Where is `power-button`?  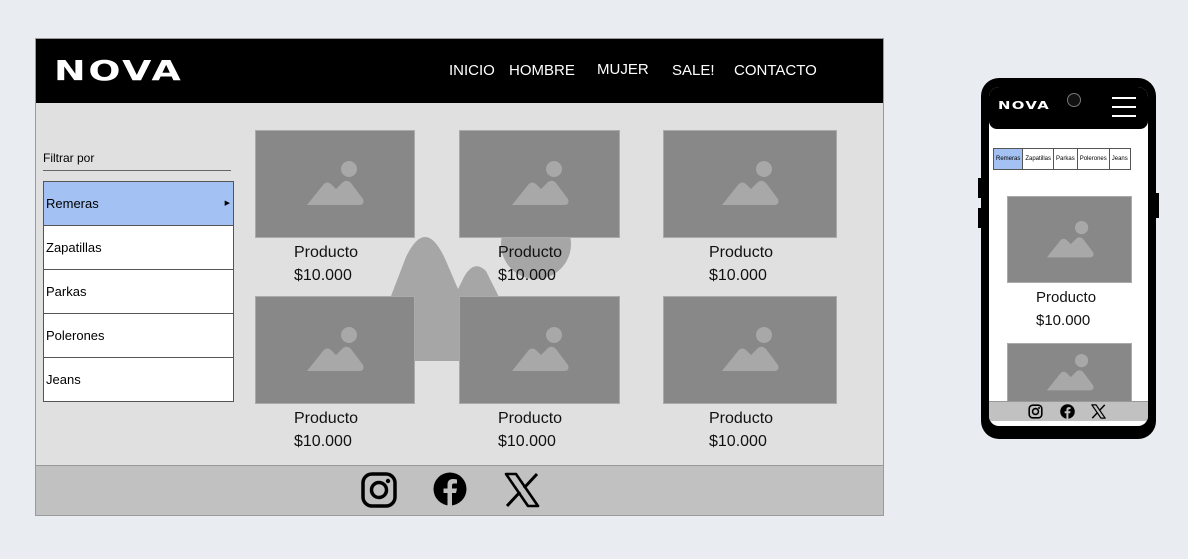 power-button is located at coordinates (1157, 205).